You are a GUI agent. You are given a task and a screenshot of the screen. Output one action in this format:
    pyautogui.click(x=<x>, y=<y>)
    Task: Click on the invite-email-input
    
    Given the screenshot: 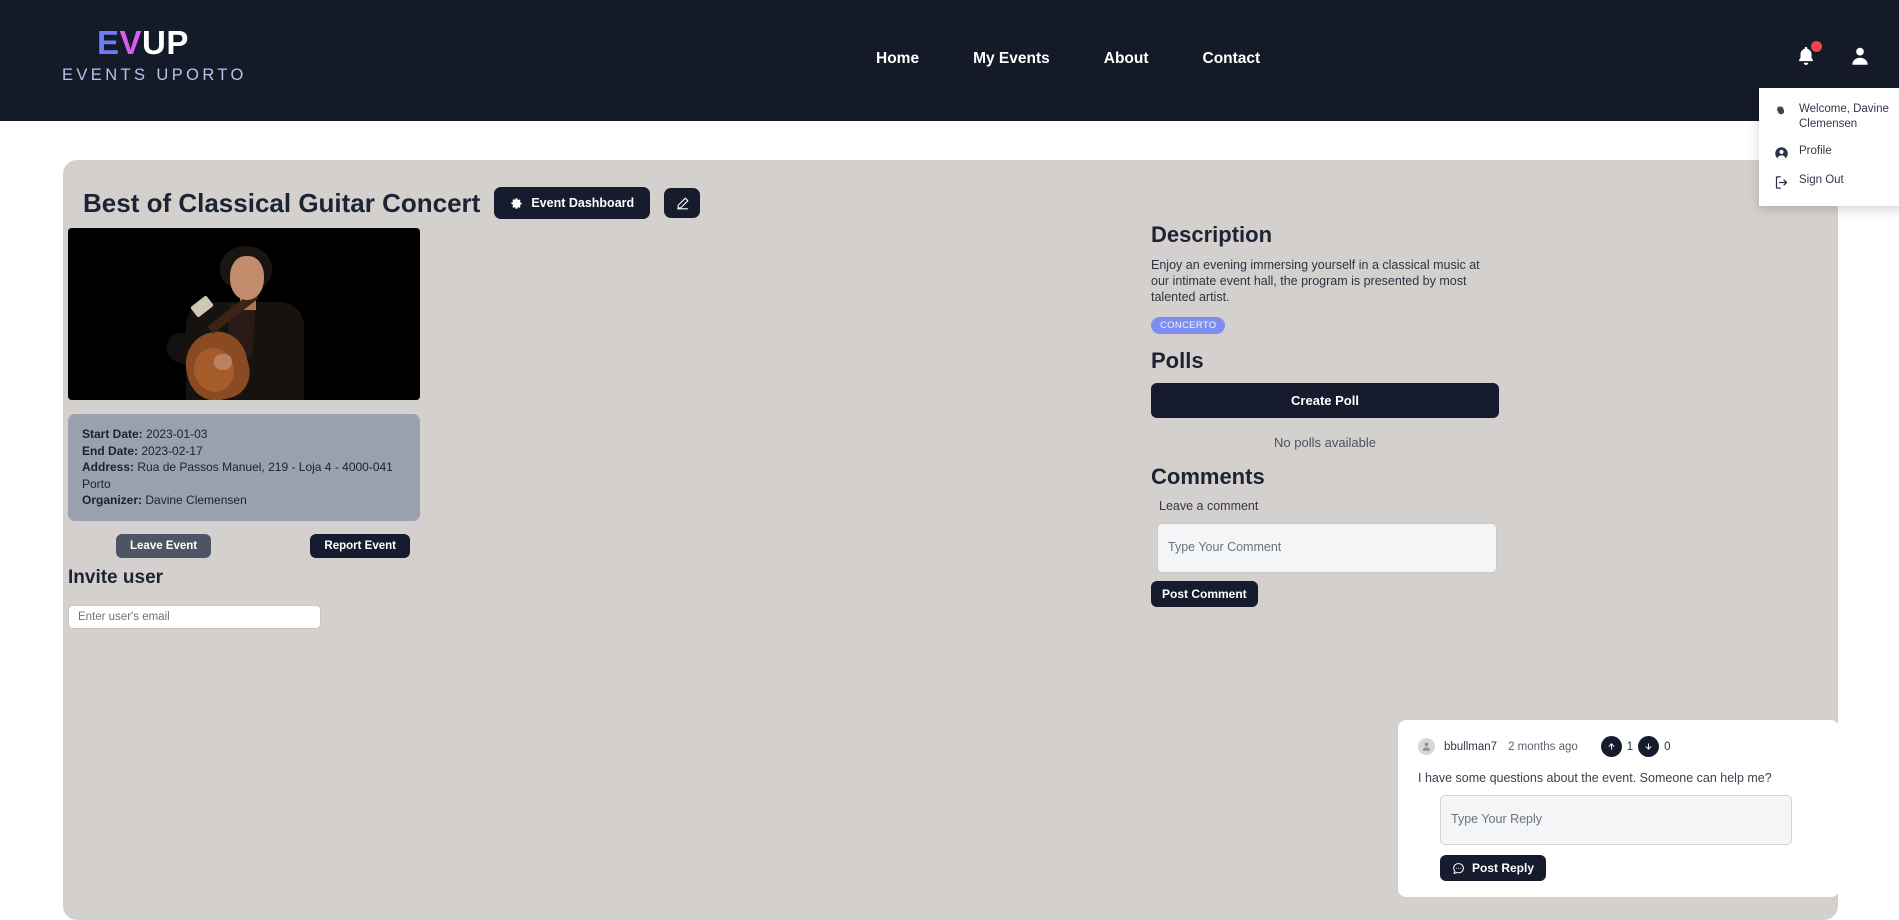 What is the action you would take?
    pyautogui.click(x=194, y=616)
    